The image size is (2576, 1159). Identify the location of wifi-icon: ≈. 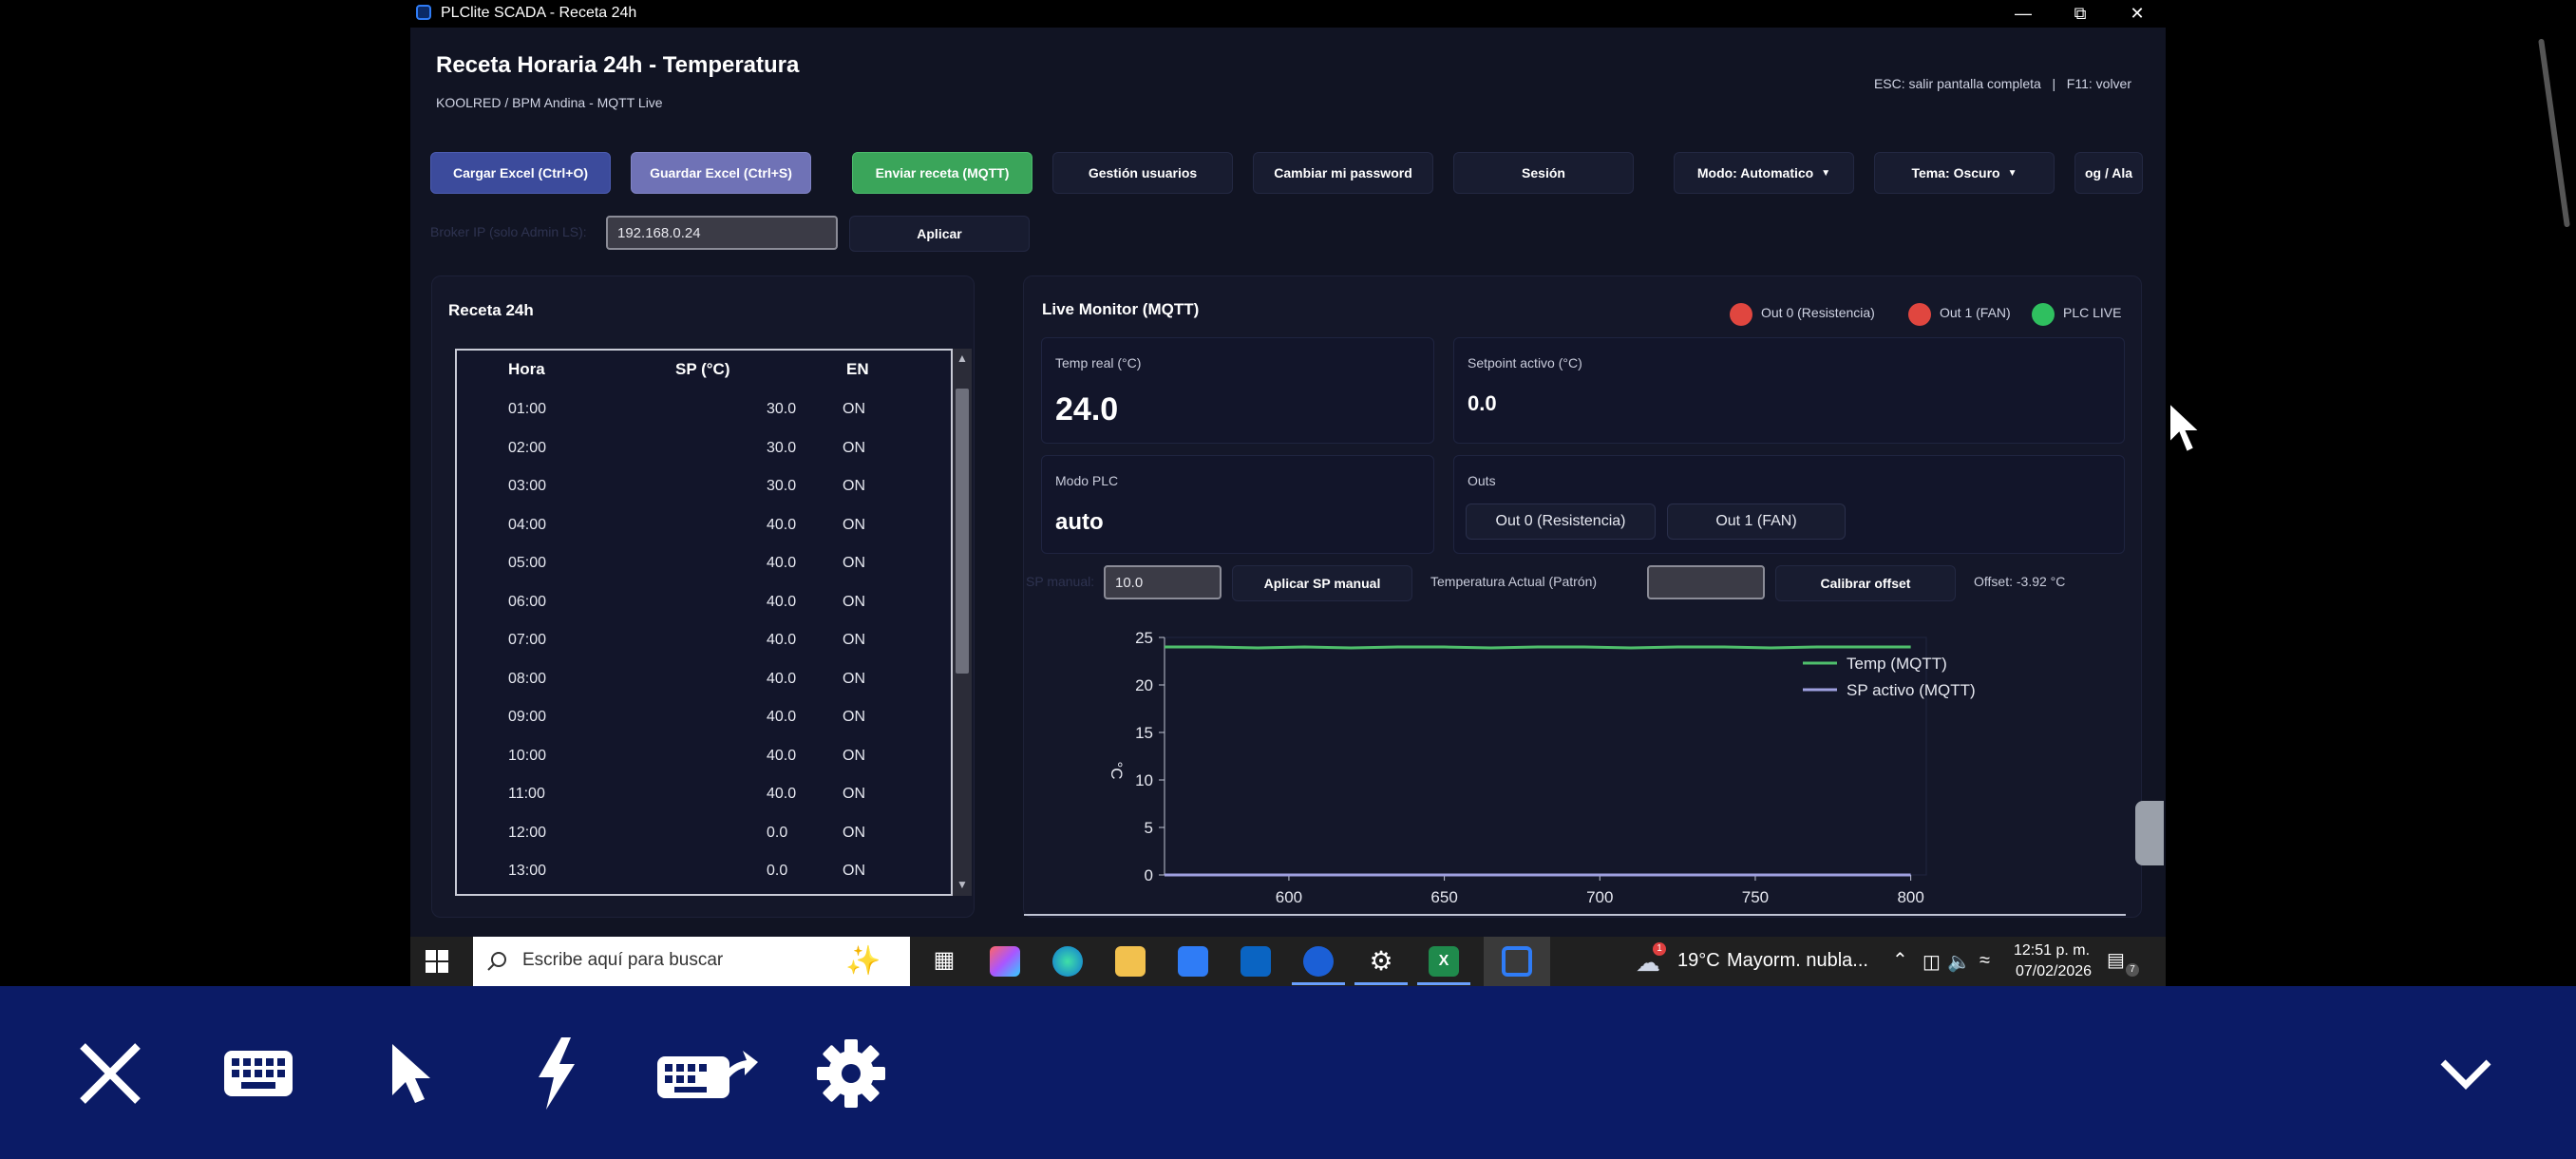
(1984, 961).